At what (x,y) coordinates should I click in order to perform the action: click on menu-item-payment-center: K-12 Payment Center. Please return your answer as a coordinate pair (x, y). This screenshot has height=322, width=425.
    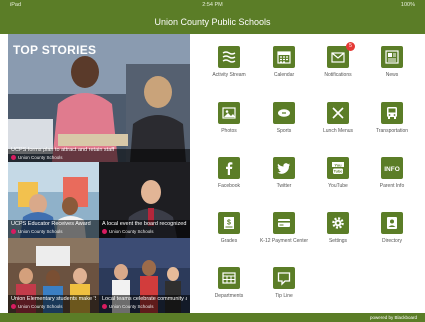
    Looking at the image, I should click on (284, 229).